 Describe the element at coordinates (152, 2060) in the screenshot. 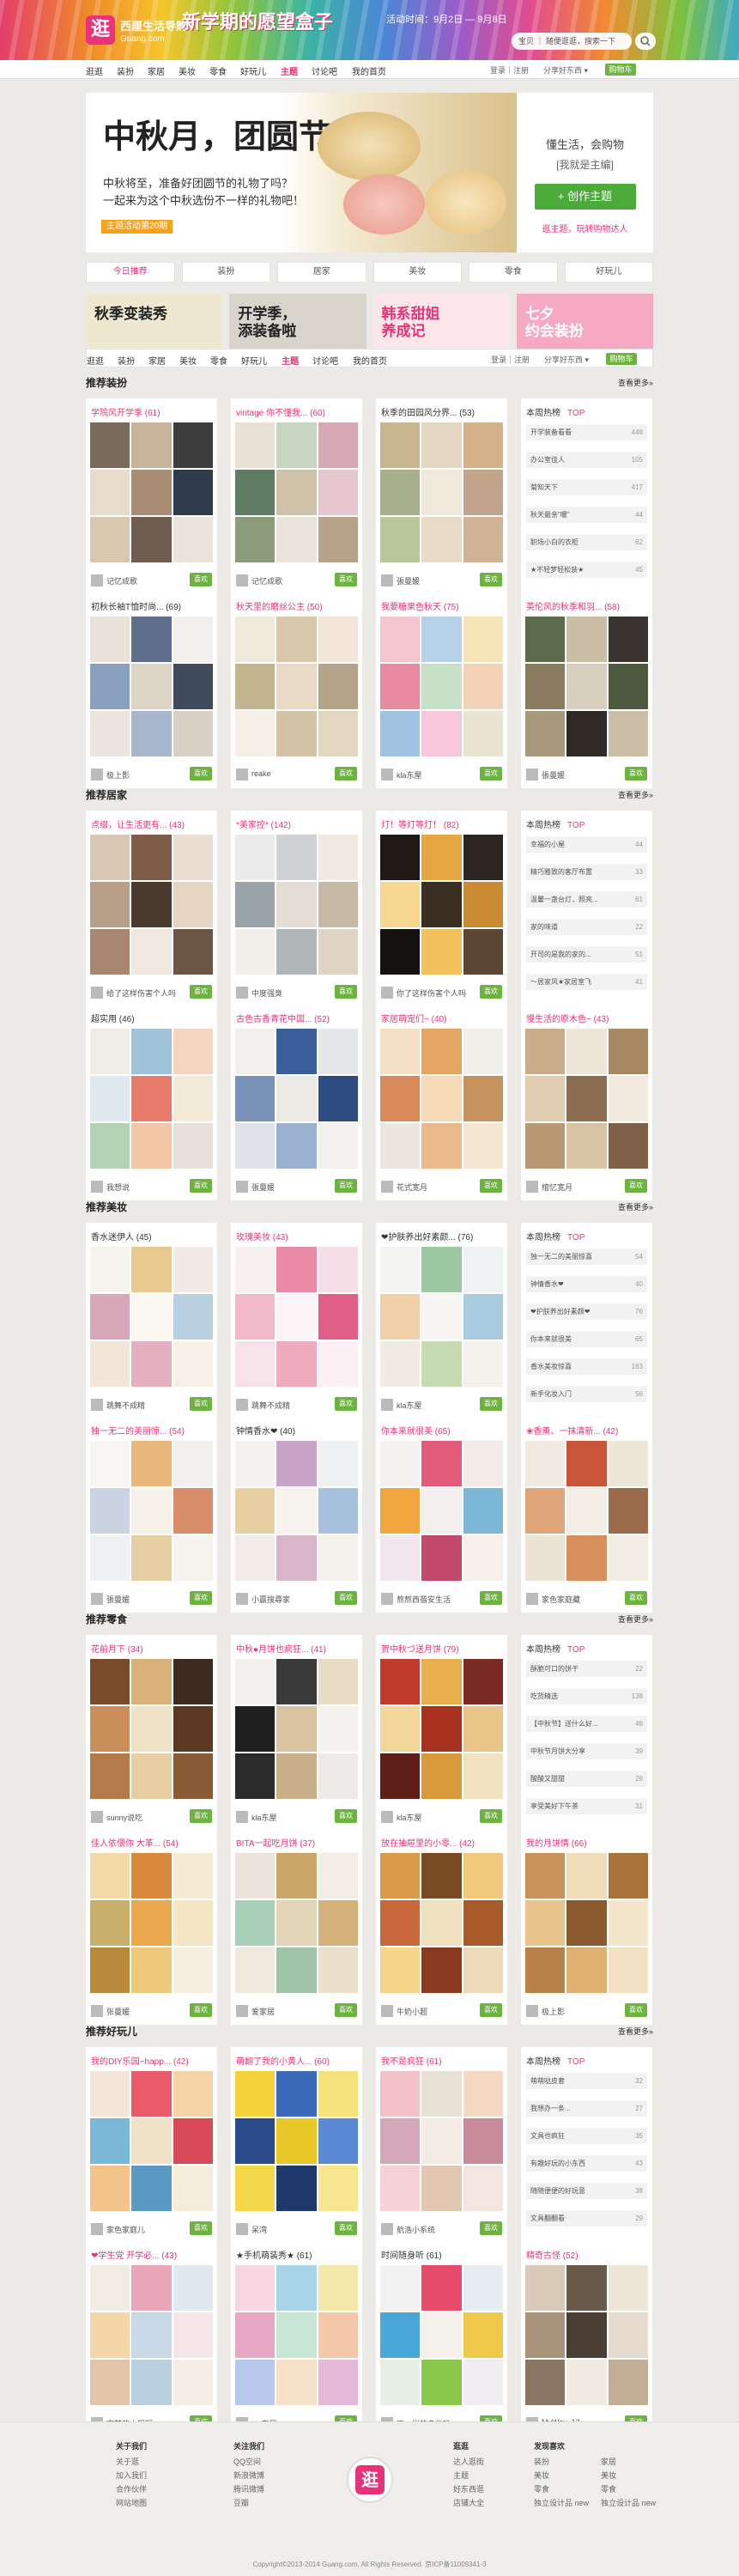

I see `card-title: 我的DIY乐园~happ... (42)` at that location.